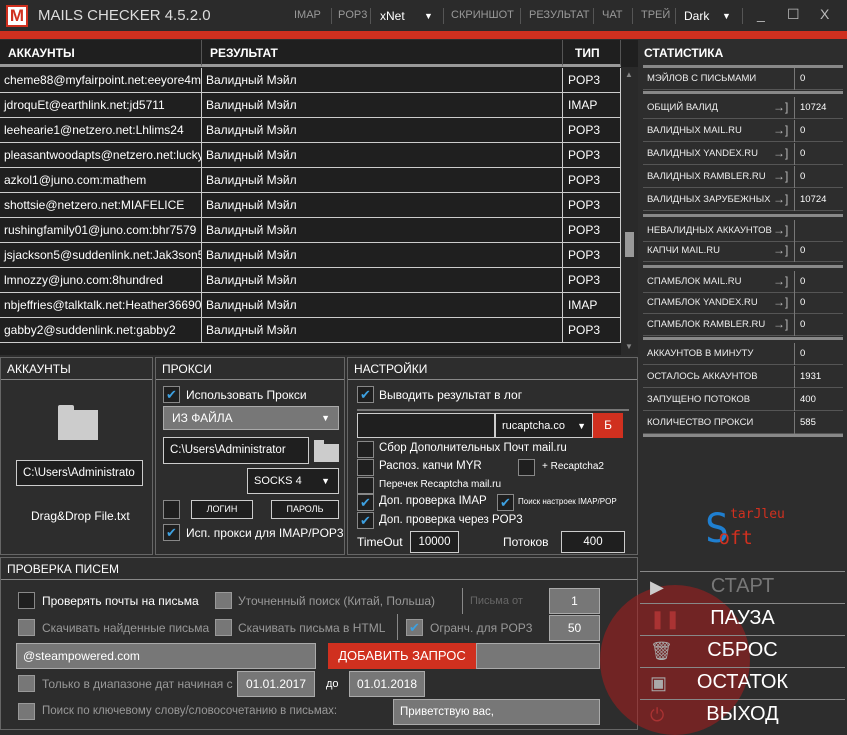 Image resolution: width=847 pixels, height=735 pixels. I want to click on use-proxy-checkbox: ✔, so click(171, 394).